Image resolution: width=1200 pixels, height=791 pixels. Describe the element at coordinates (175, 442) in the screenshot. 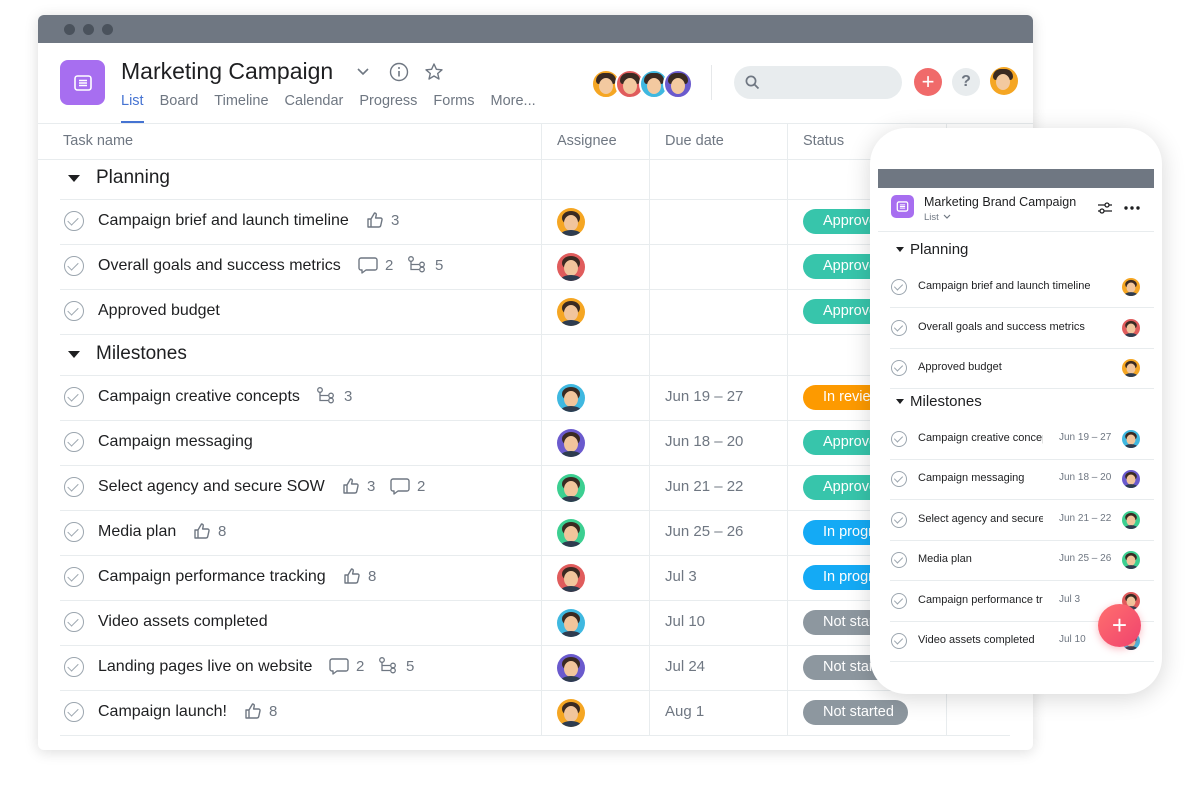

I see `task-name: Campaign messaging` at that location.